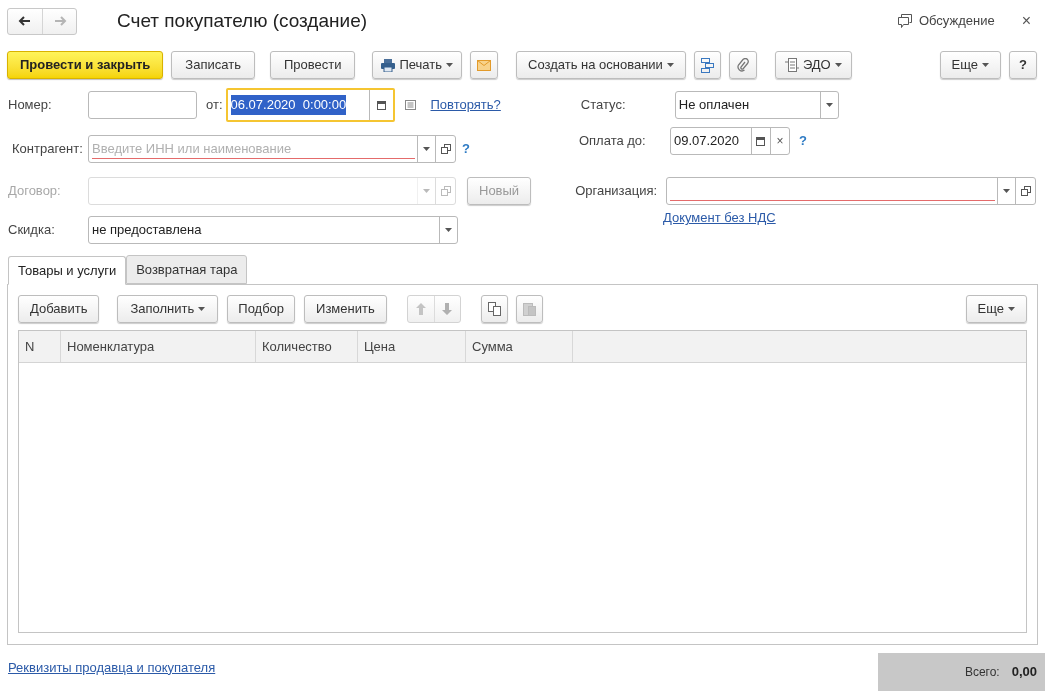 This screenshot has height=698, width=1045. Describe the element at coordinates (791, 65) in the screenshot. I see `document-exchange-icon` at that location.